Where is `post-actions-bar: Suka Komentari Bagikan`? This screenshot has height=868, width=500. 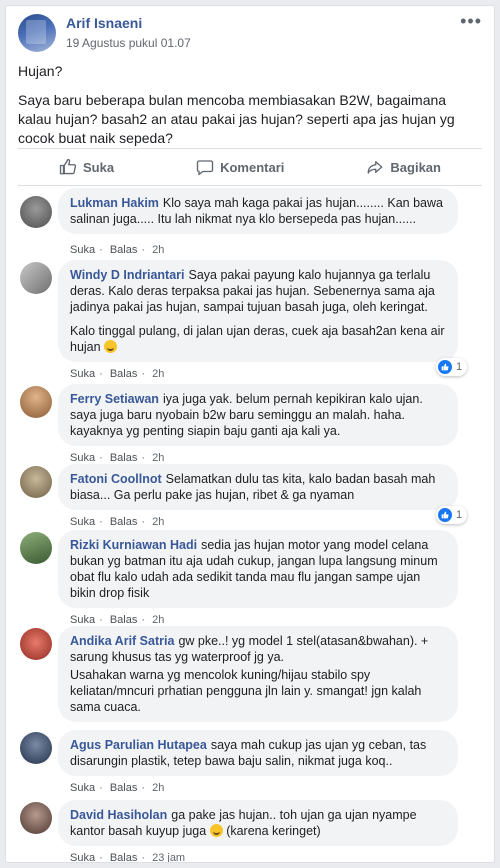
post-actions-bar: Suka Komentari Bagikan is located at coordinates (250, 167).